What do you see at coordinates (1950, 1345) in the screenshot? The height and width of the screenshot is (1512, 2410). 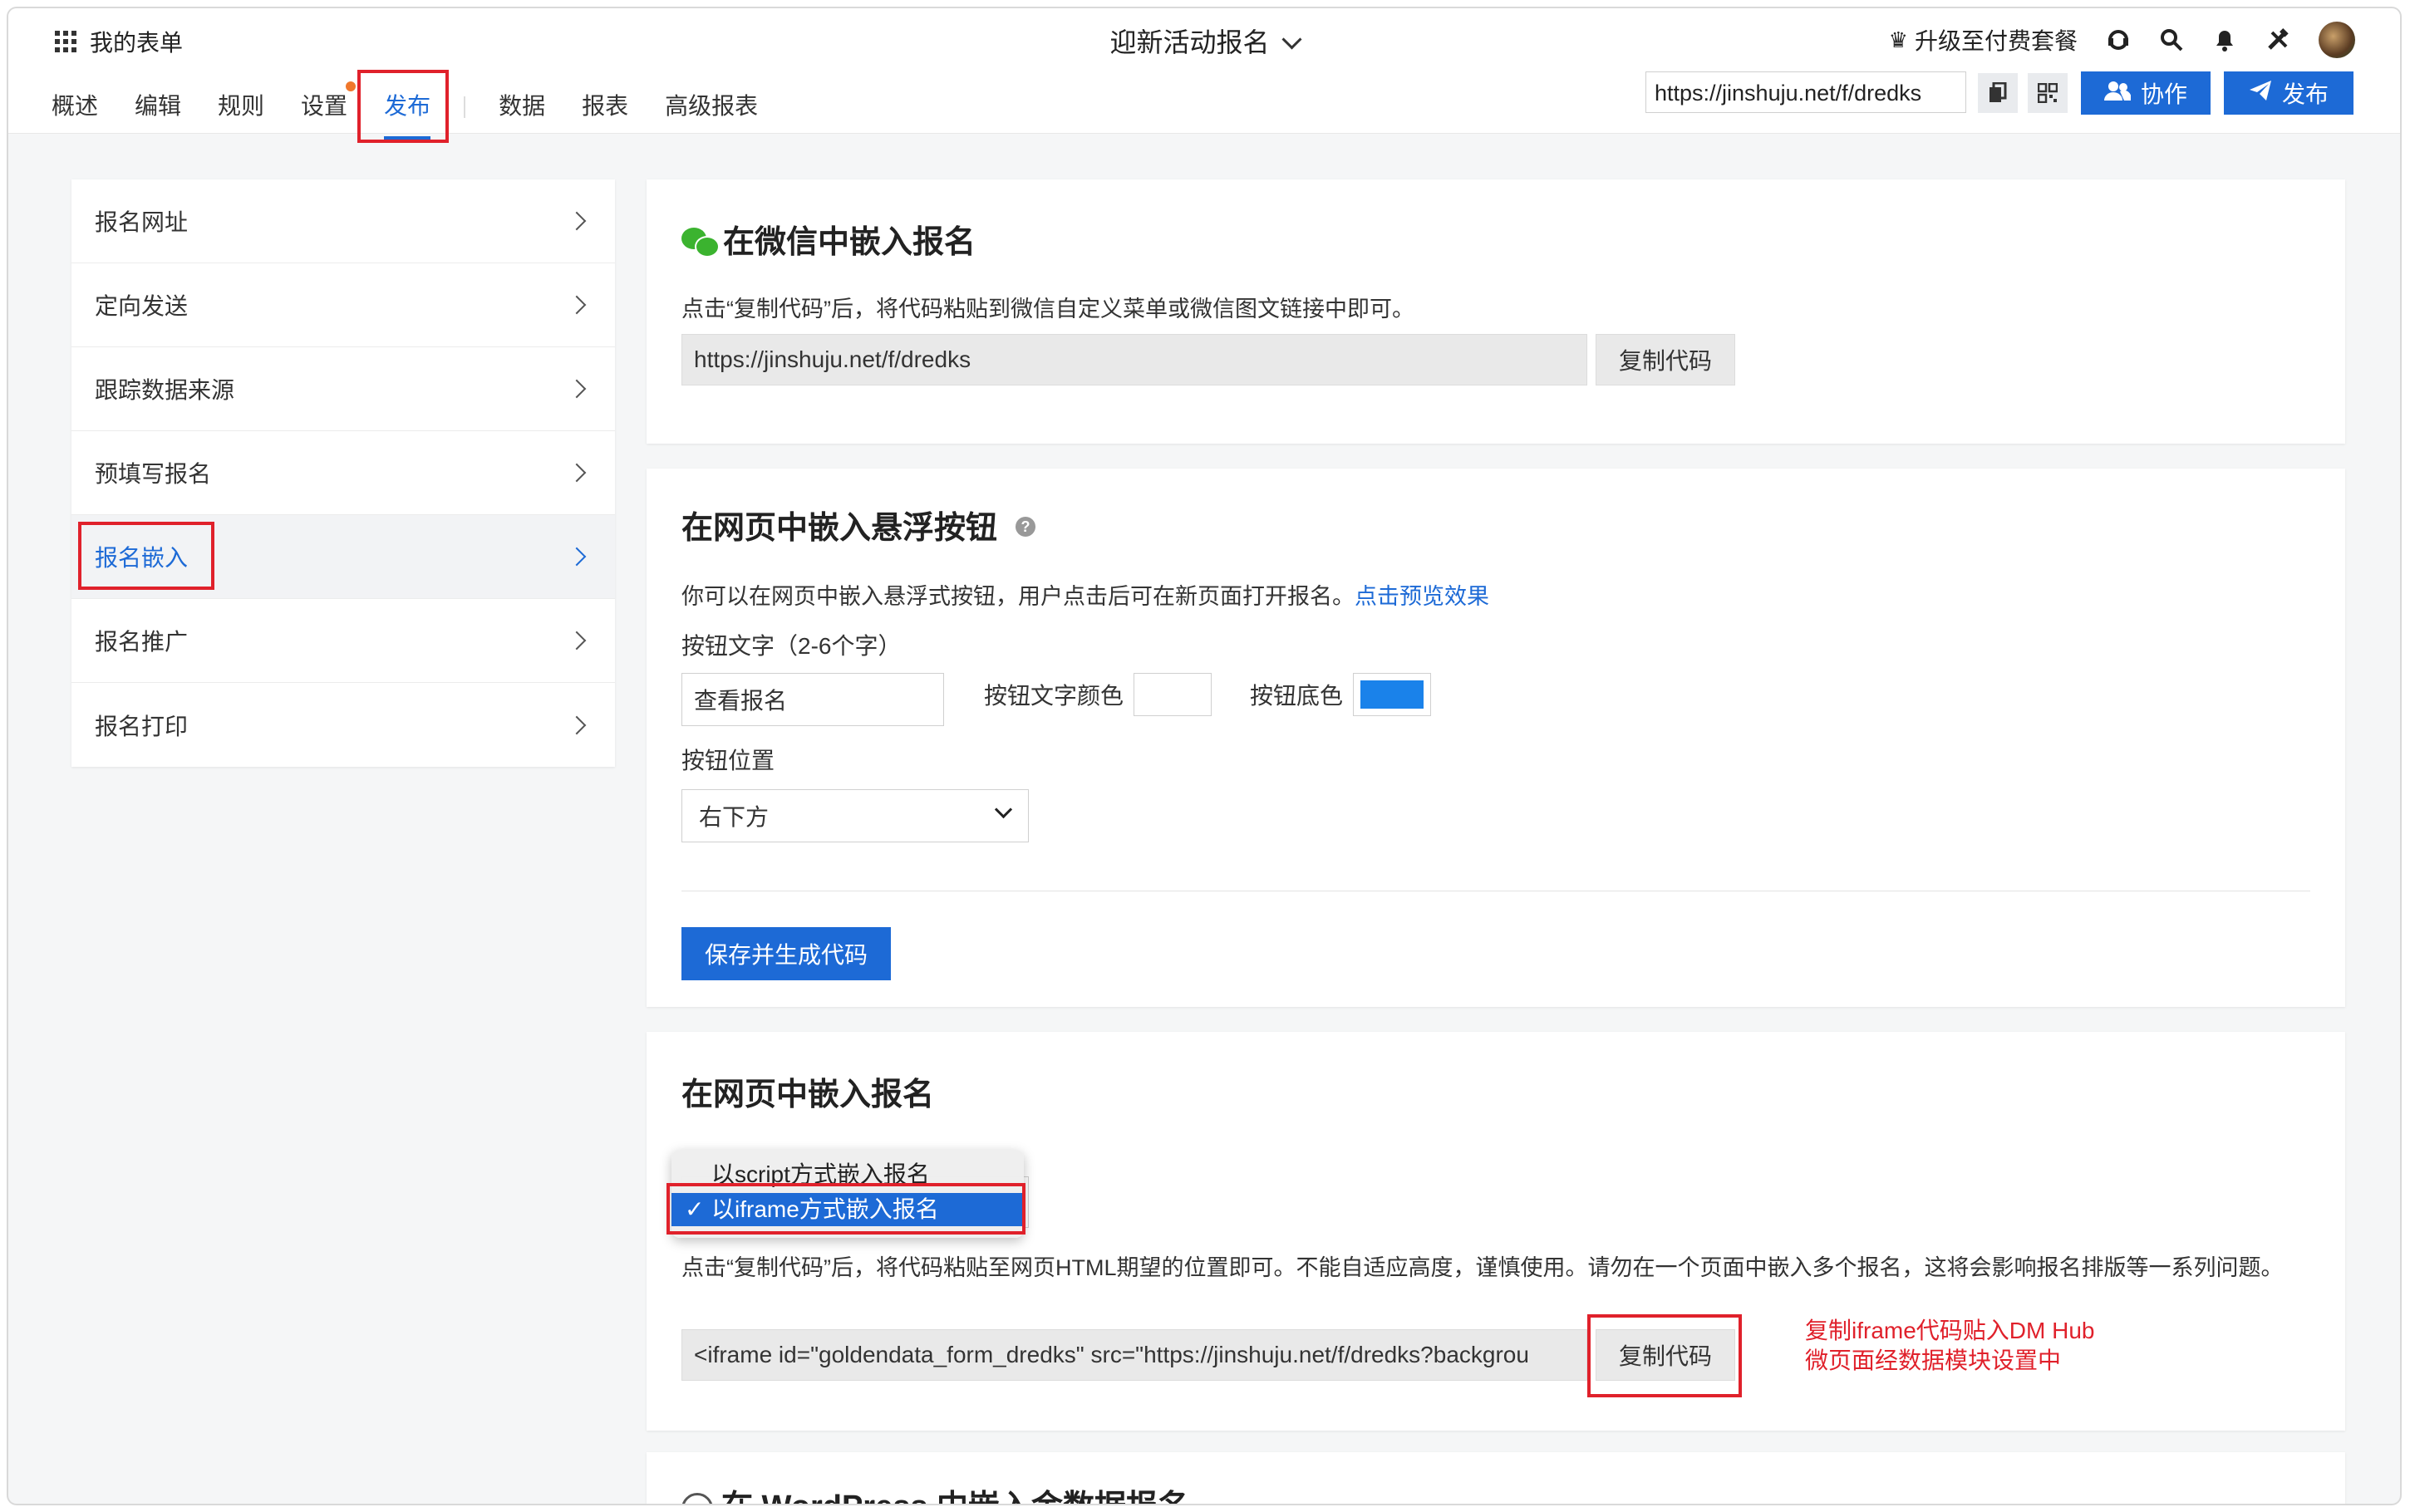 I see `annotation-note: 复制iframe代码贴入DM Hub 微页面经数据模块设置中` at bounding box center [1950, 1345].